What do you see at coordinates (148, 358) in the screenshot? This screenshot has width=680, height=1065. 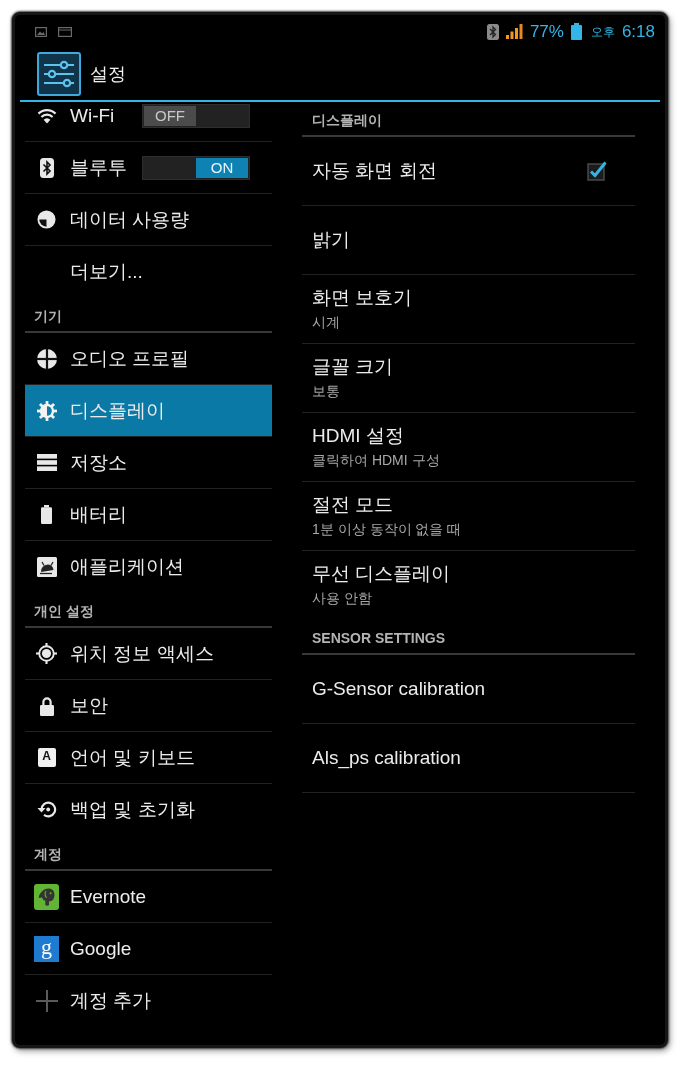 I see `sidebar-item: 오디오 프로필` at bounding box center [148, 358].